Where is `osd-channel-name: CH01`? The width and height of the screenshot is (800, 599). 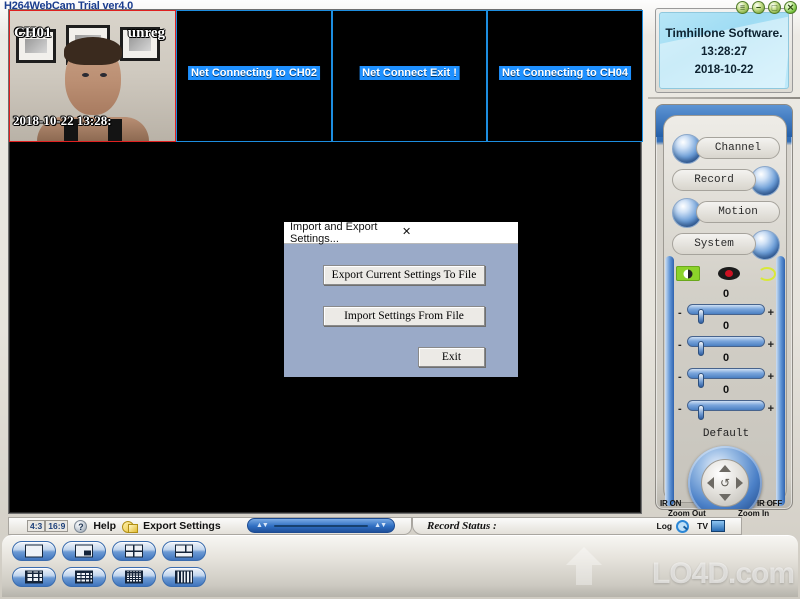 osd-channel-name: CH01 is located at coordinates (33, 33).